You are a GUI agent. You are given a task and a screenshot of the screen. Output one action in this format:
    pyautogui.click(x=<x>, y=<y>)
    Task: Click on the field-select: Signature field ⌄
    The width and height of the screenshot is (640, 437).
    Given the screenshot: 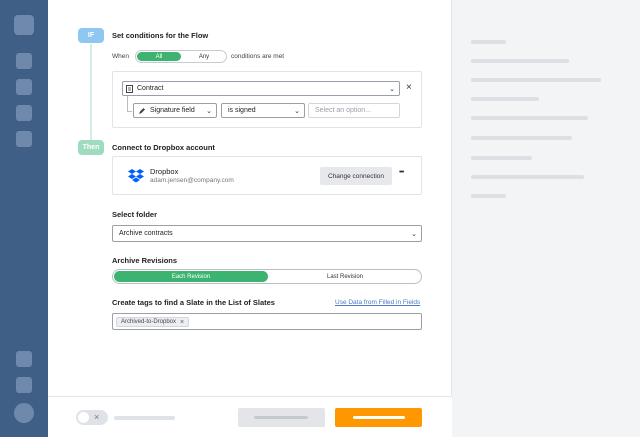 What is the action you would take?
    pyautogui.click(x=175, y=110)
    